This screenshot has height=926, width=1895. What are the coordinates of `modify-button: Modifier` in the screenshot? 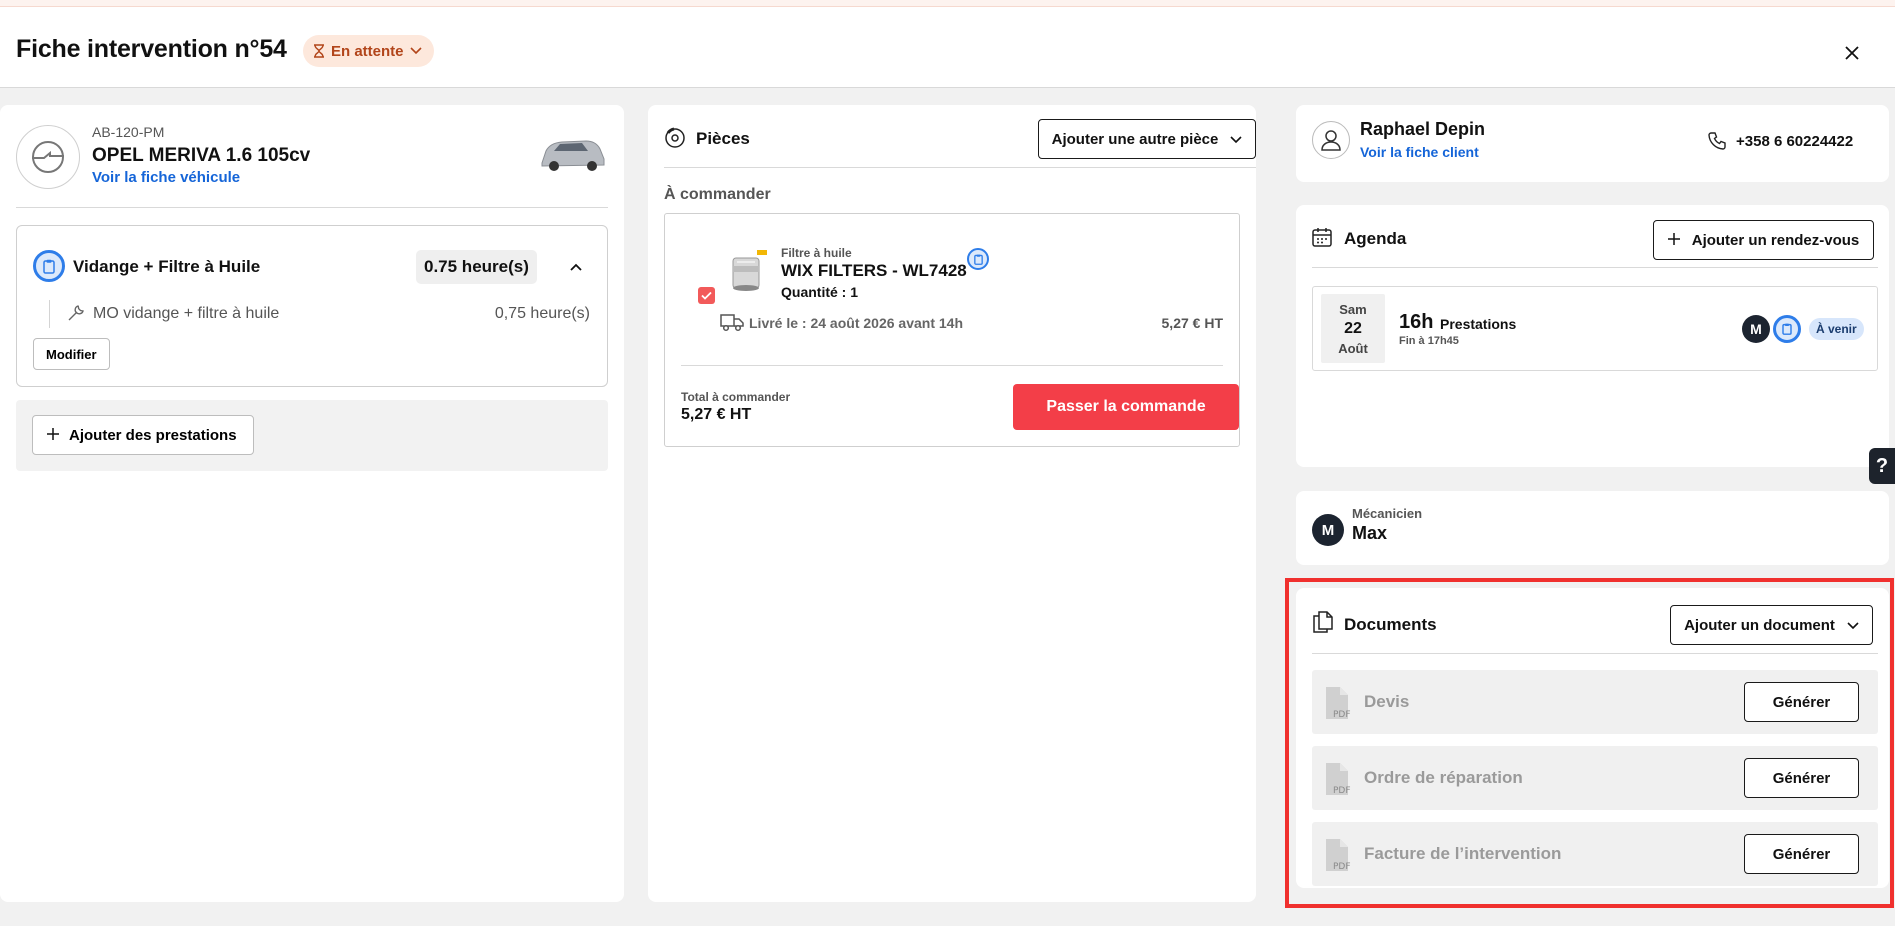 It's located at (71, 354).